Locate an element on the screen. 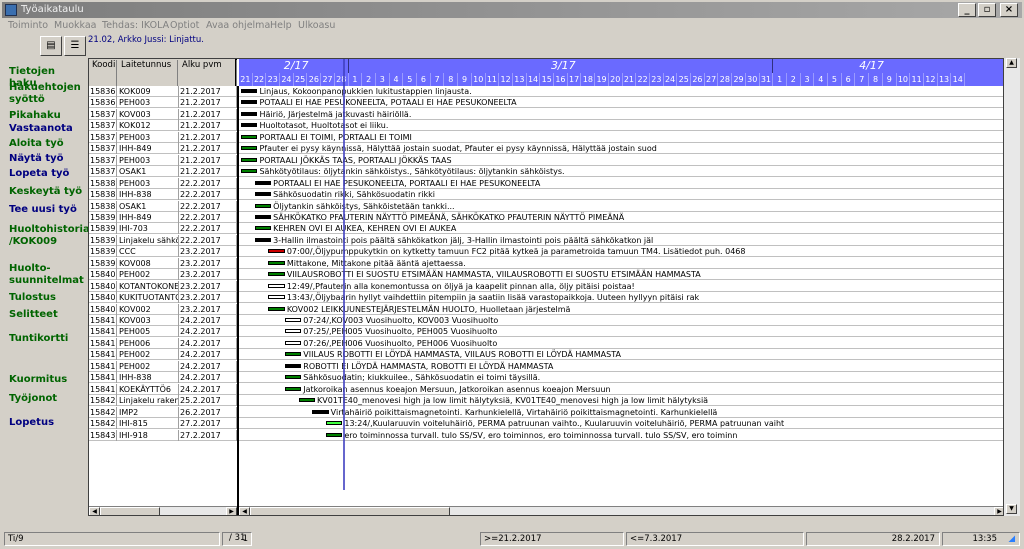  maximize-button: ▫ is located at coordinates (987, 10).